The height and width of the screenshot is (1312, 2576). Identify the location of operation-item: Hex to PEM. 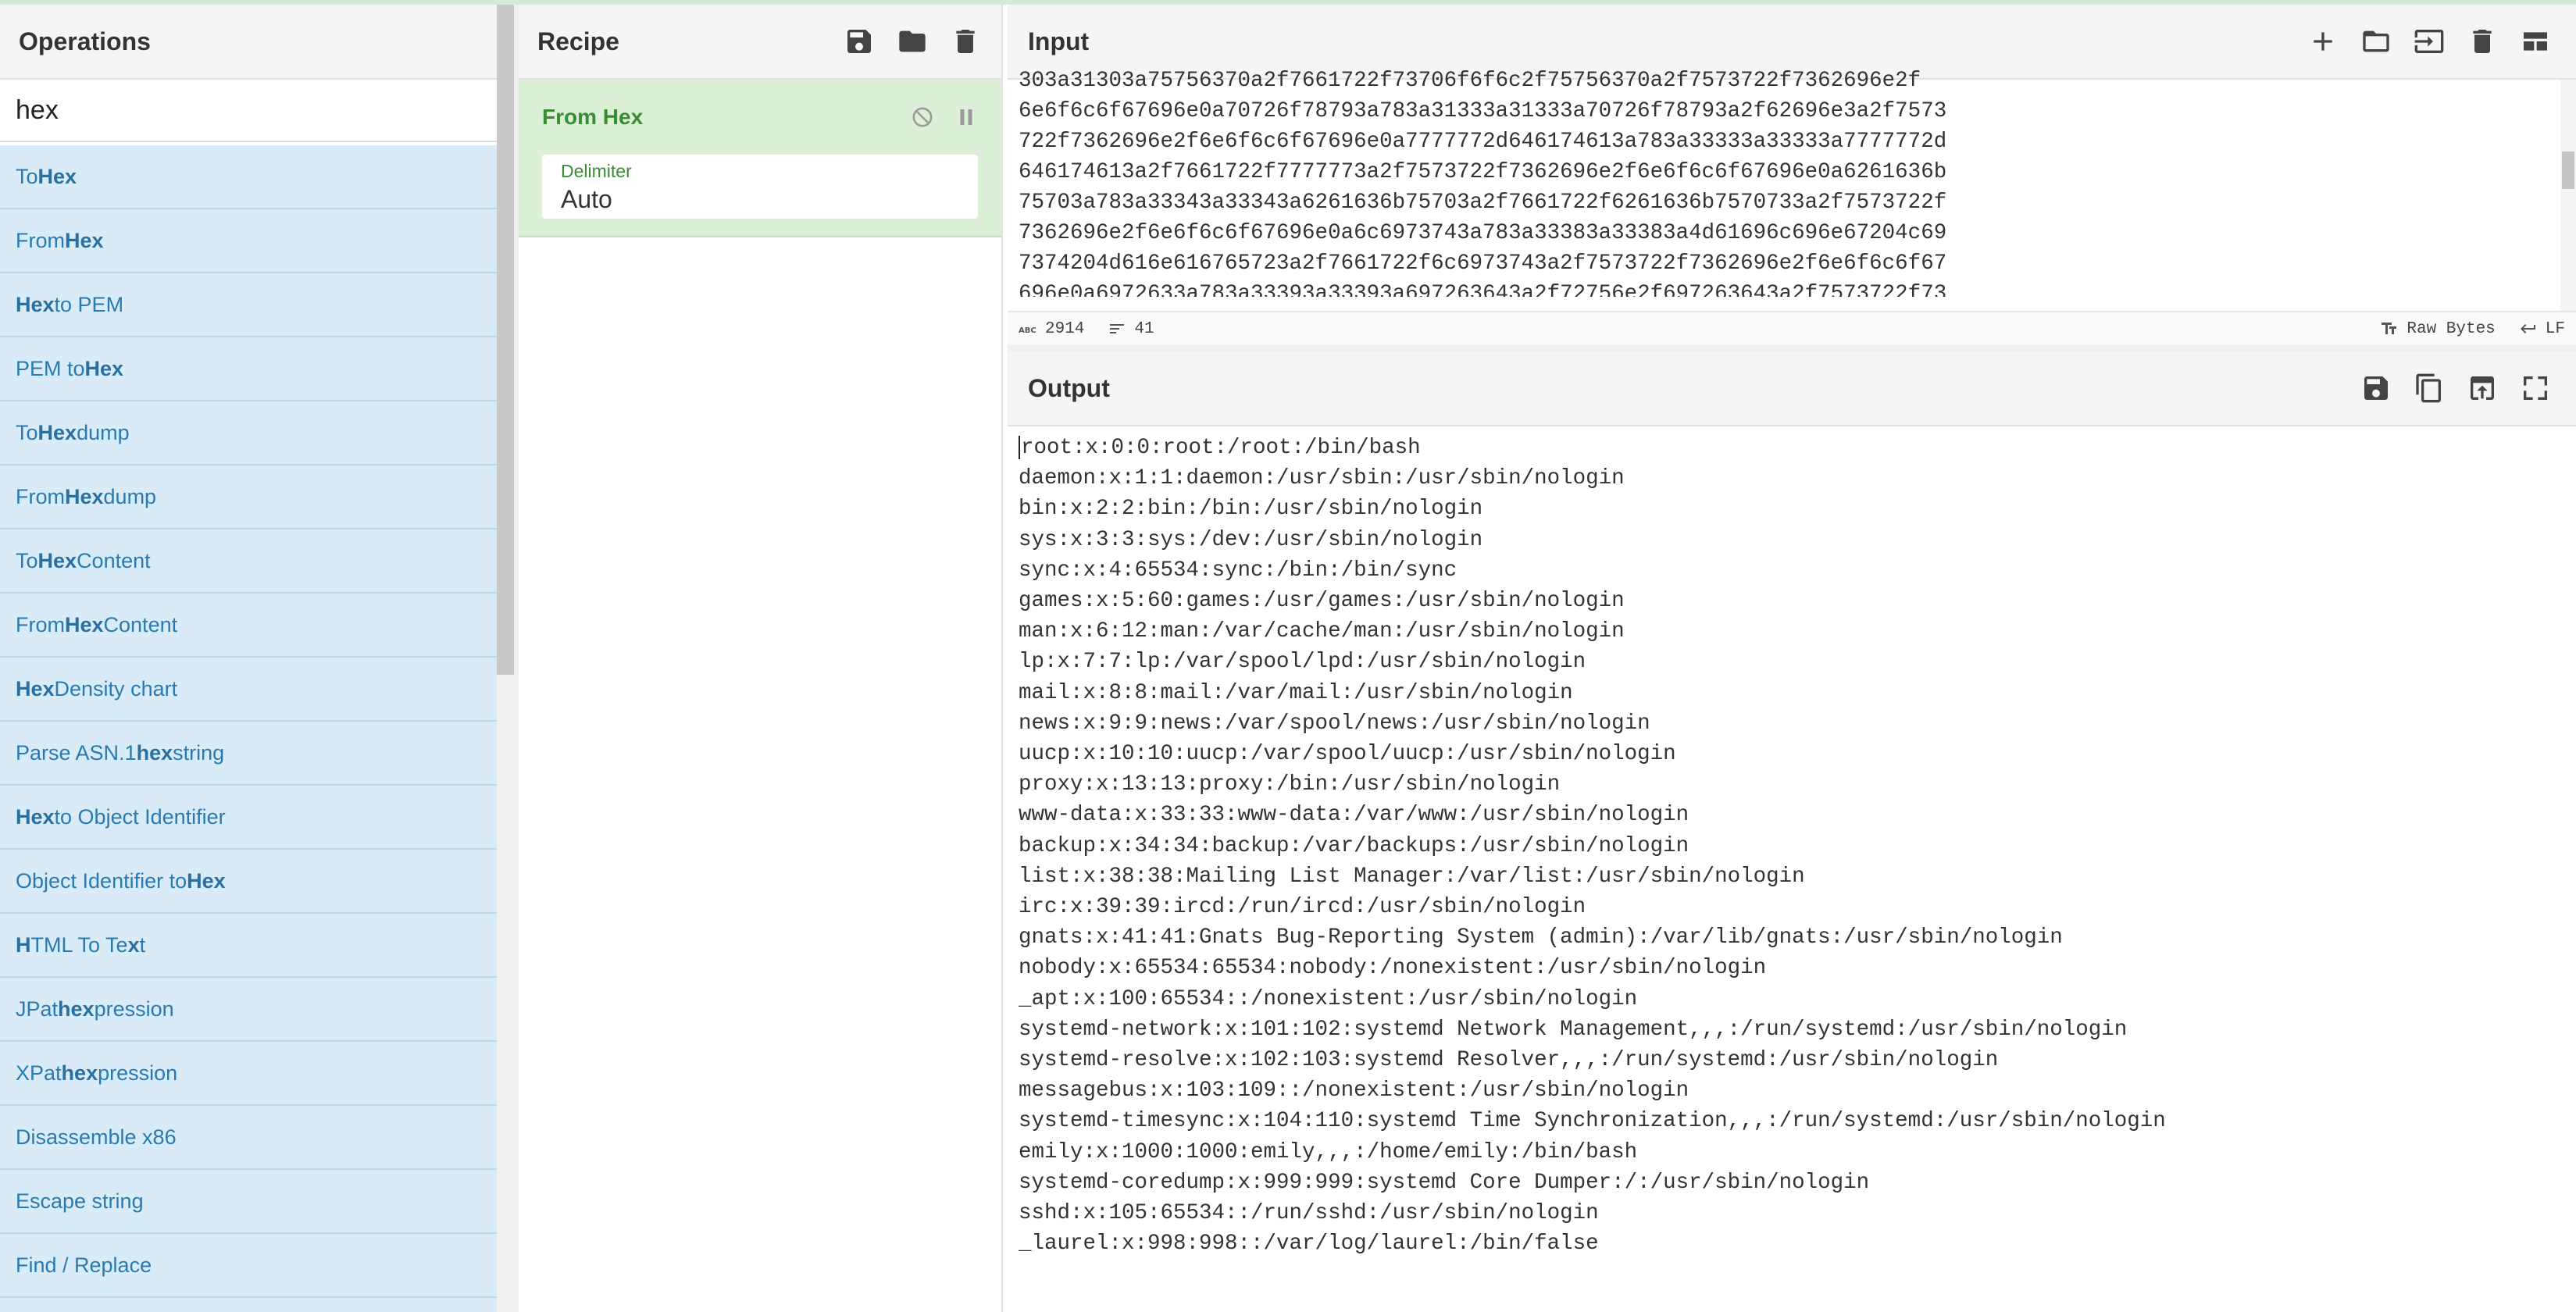
(248, 305).